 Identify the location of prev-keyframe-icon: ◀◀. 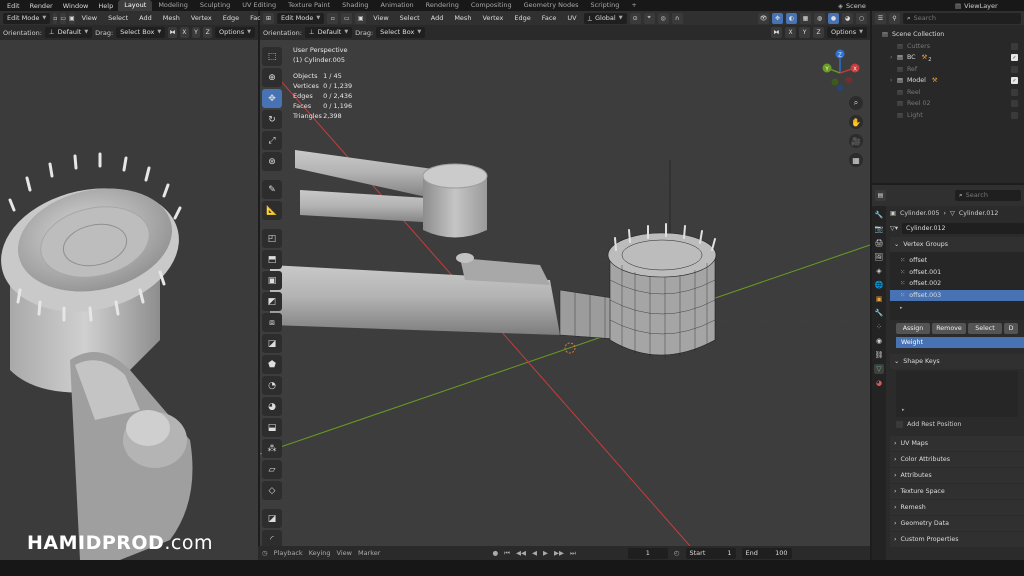
(521, 553).